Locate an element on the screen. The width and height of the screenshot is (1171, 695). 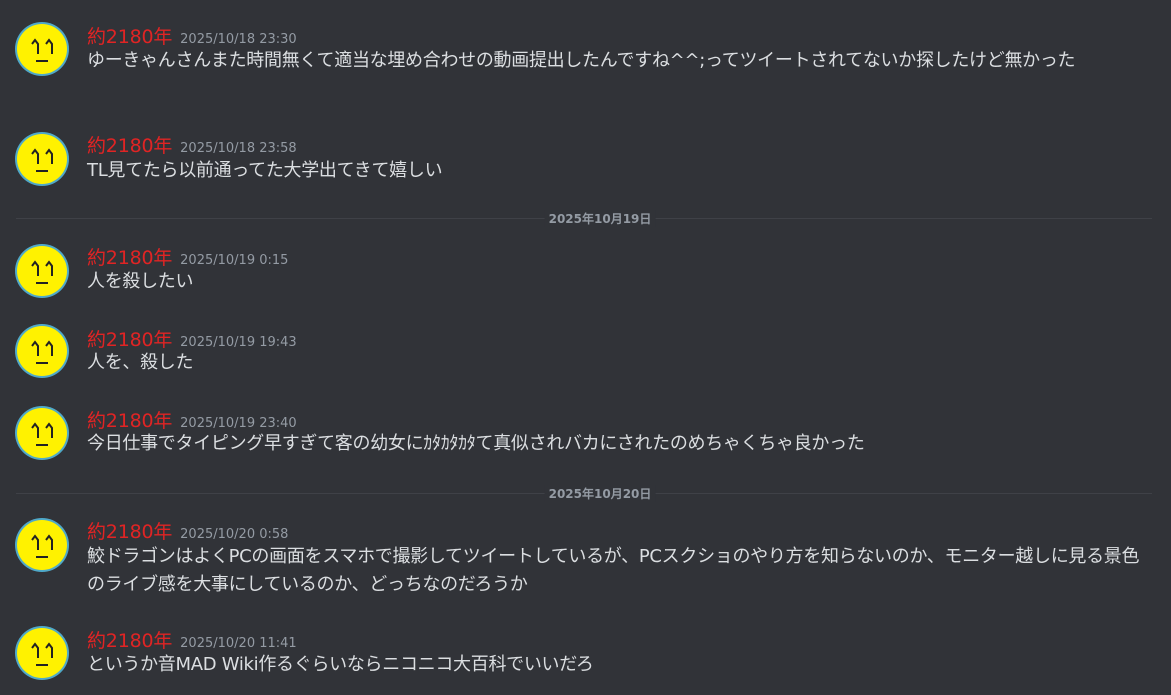
timestamp: 2025/10/18 23:58 is located at coordinates (238, 148).